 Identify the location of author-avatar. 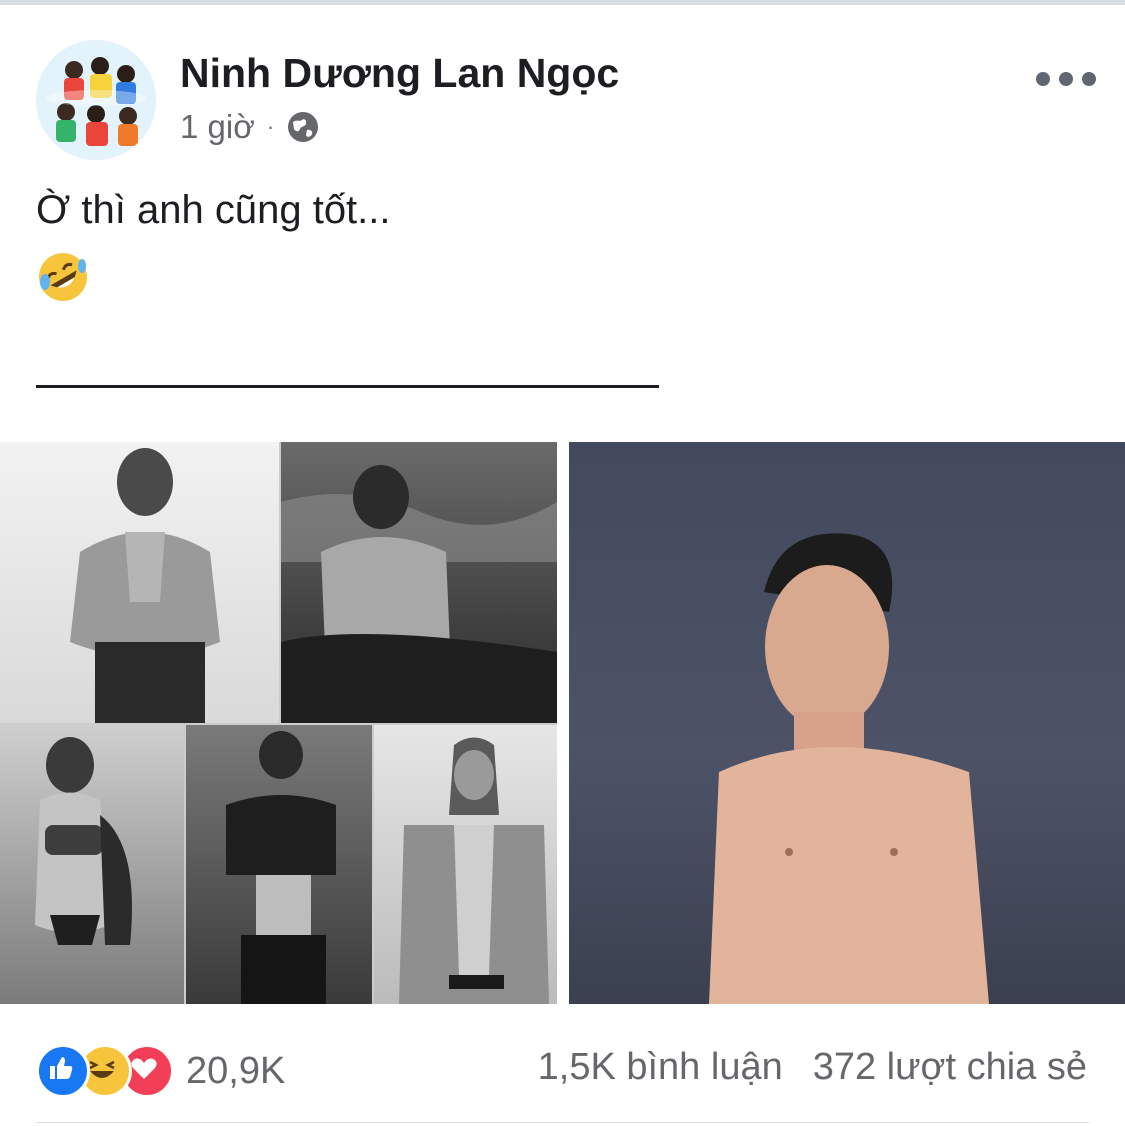
(96, 100).